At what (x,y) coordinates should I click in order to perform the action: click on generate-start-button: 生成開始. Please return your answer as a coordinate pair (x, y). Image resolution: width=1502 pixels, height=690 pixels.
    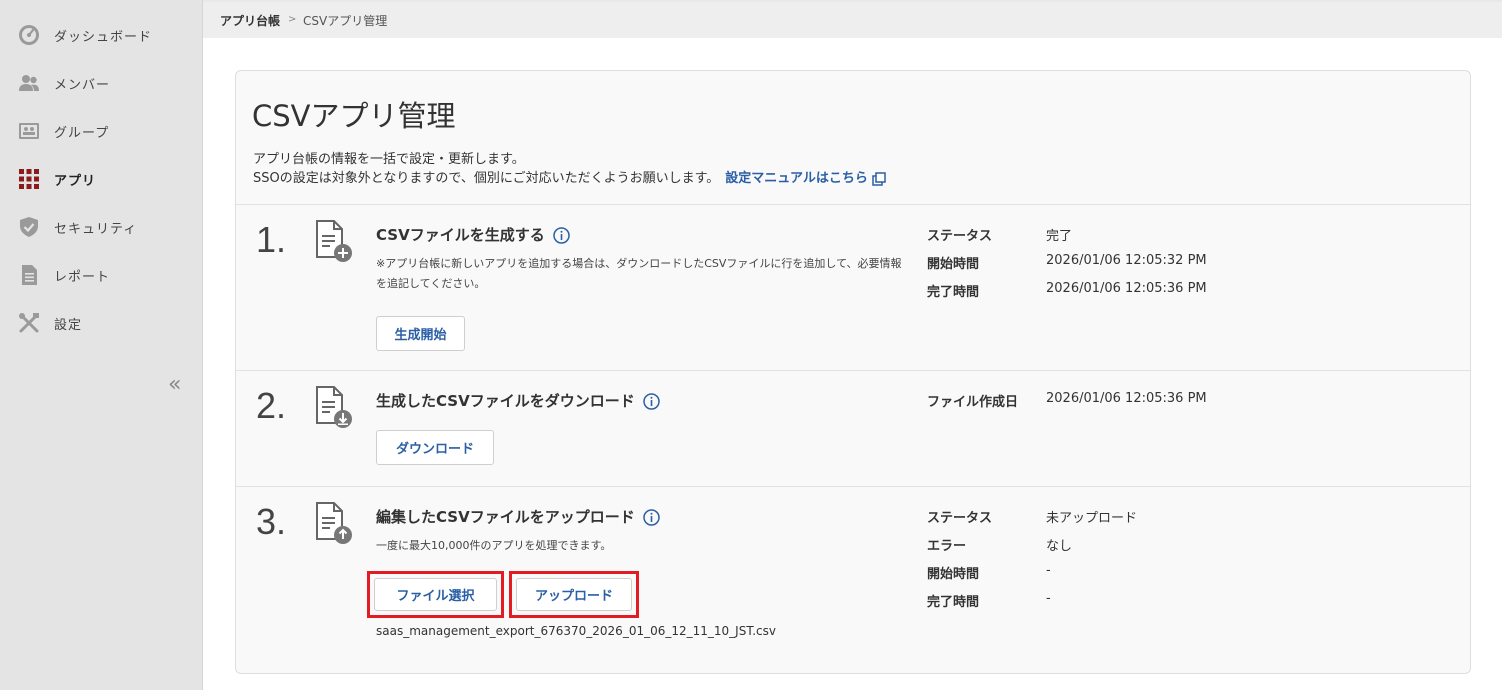
    Looking at the image, I should click on (420, 333).